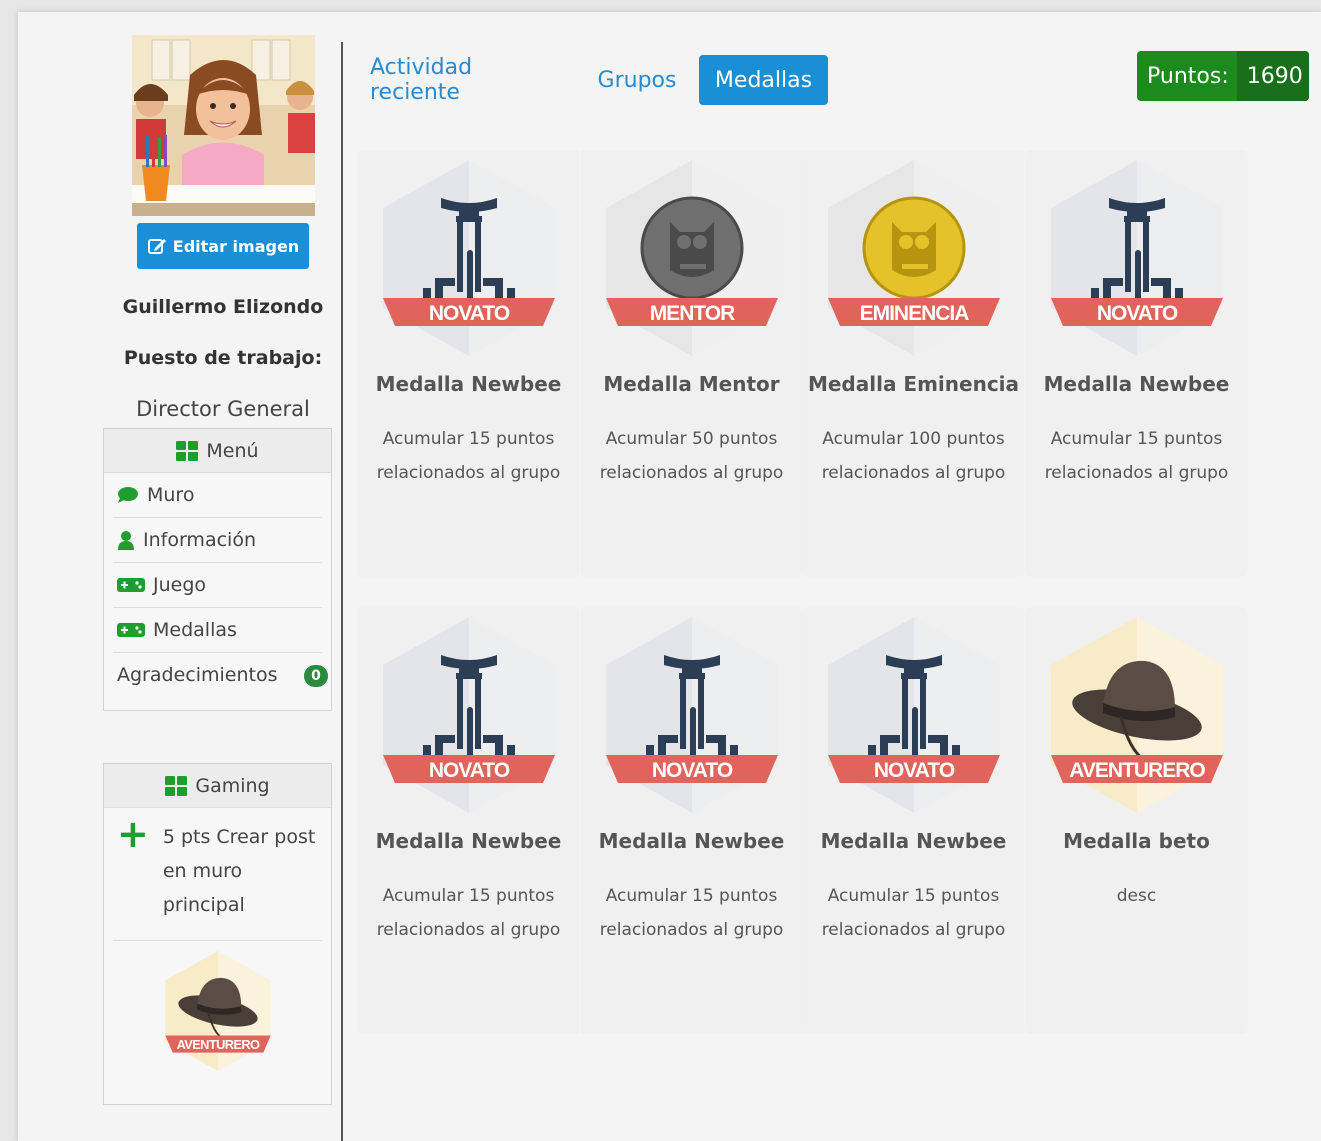  I want to click on svg-text: EMINENCIA, so click(915, 313).